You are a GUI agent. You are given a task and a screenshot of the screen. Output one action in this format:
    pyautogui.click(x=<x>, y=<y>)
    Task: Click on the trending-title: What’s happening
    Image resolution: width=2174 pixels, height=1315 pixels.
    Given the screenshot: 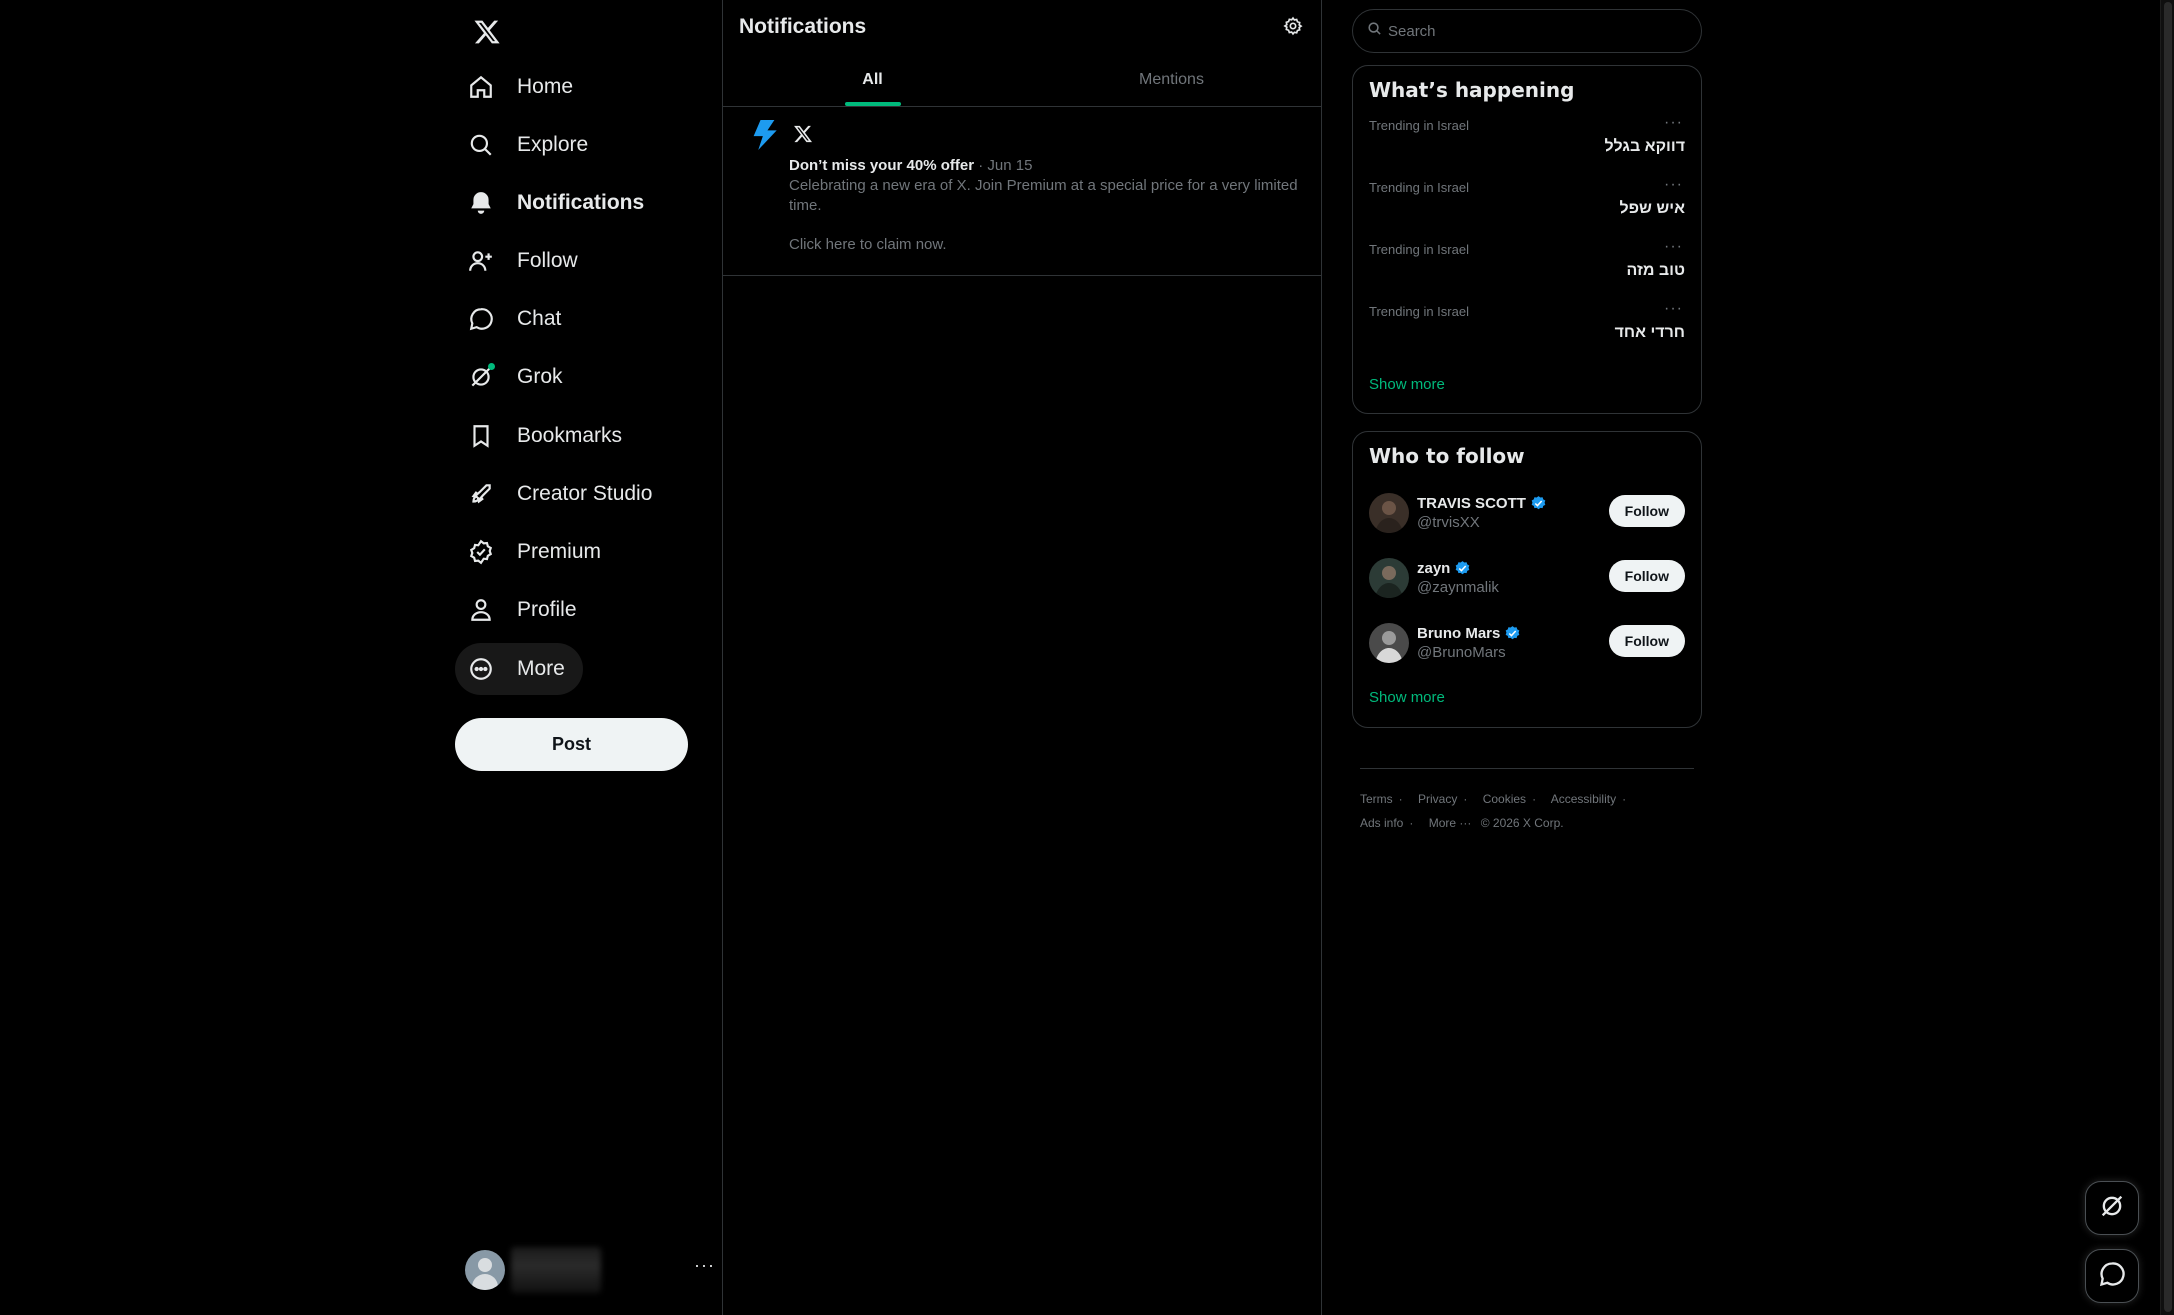 What is the action you would take?
    pyautogui.click(x=1472, y=90)
    